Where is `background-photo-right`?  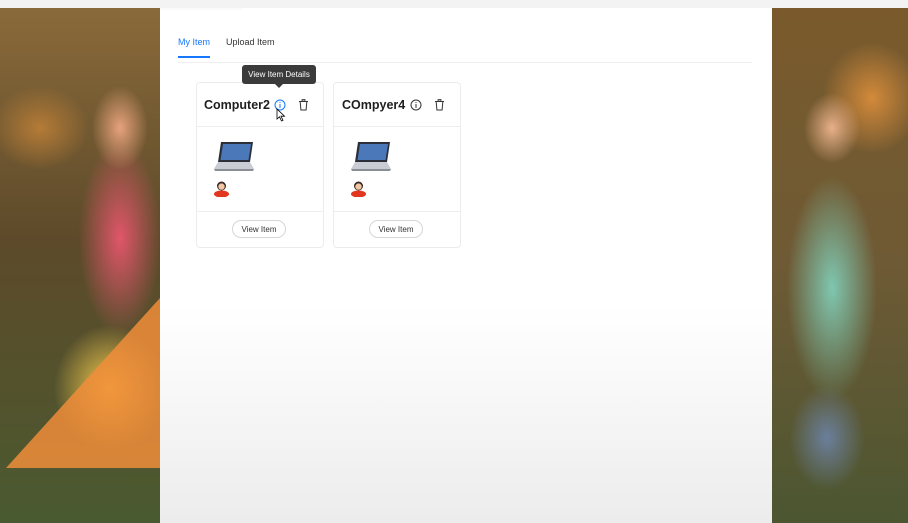
background-photo-right is located at coordinates (840, 265).